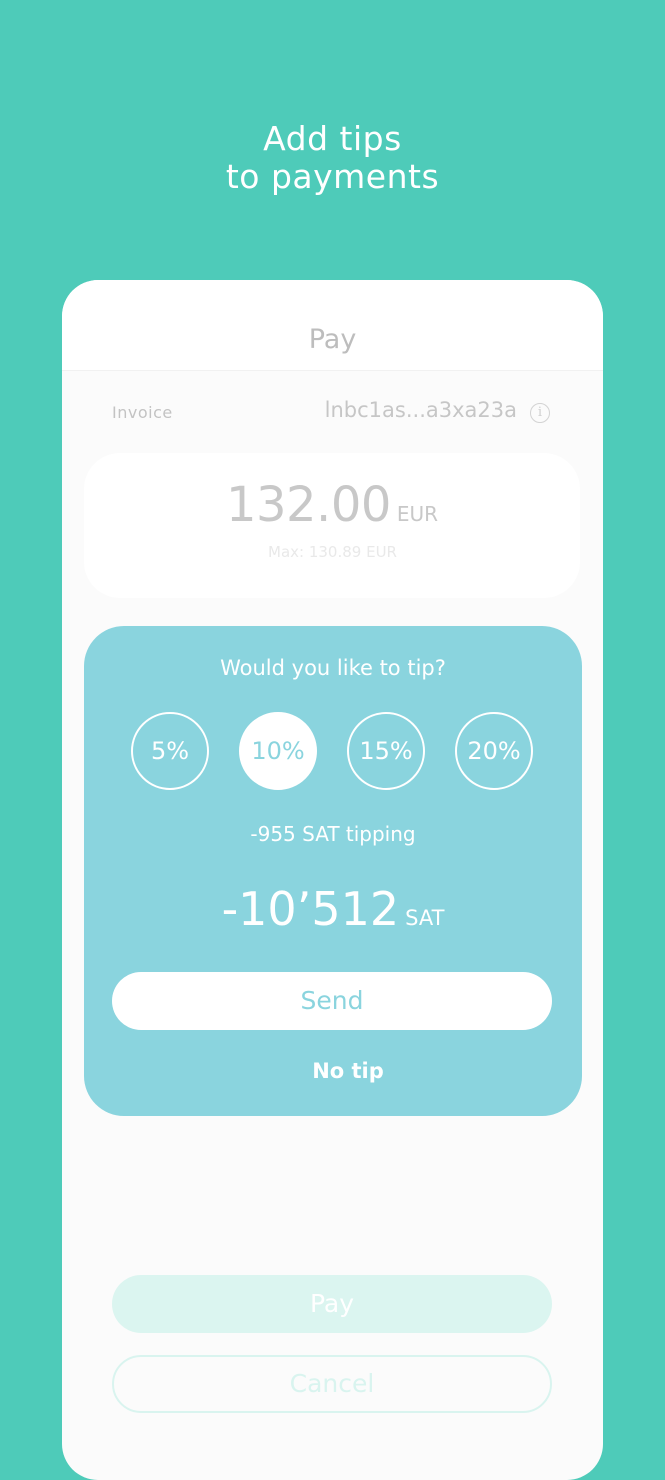 The height and width of the screenshot is (1480, 665). I want to click on amount-display: 132.00 EUR, so click(332, 505).